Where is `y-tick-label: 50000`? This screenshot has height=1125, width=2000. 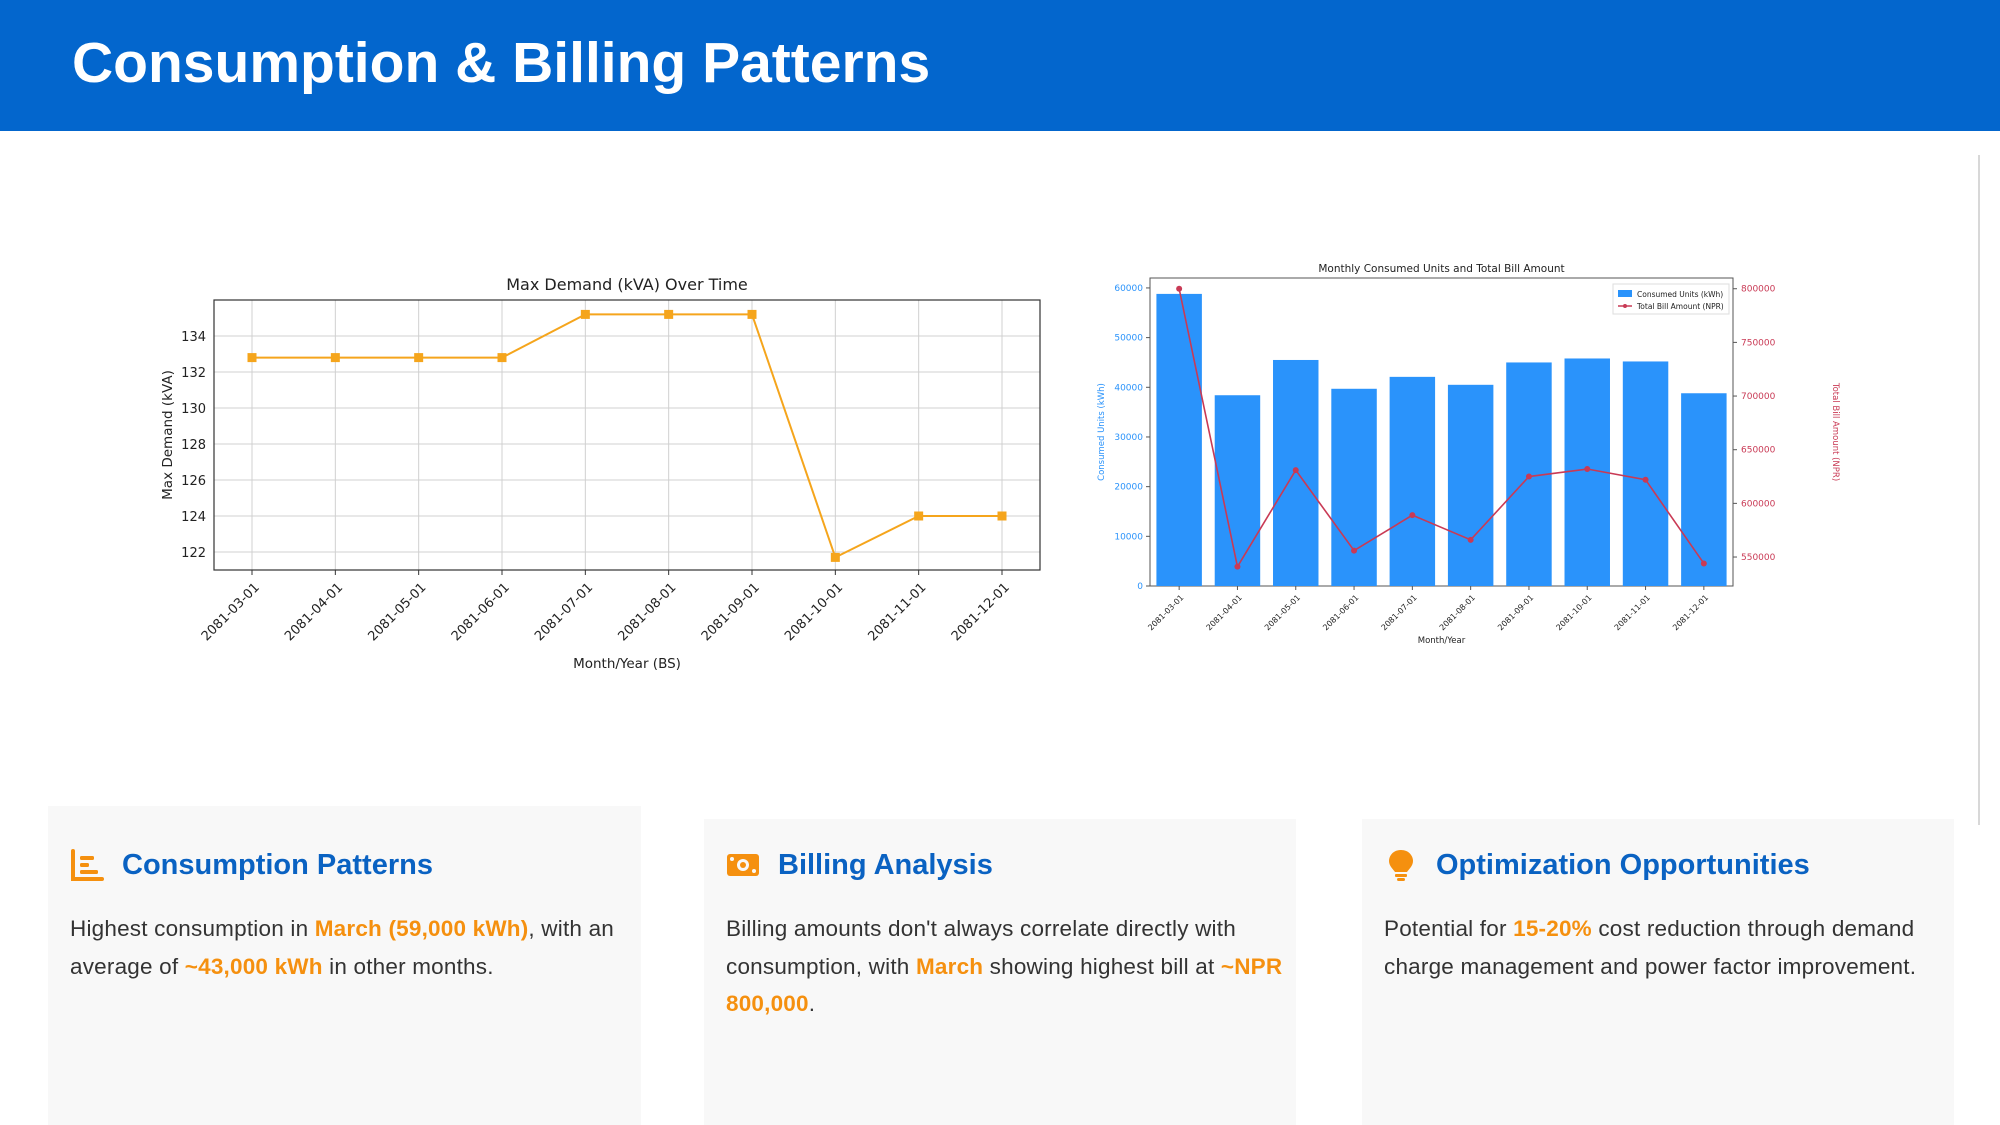 y-tick-label: 50000 is located at coordinates (1128, 339).